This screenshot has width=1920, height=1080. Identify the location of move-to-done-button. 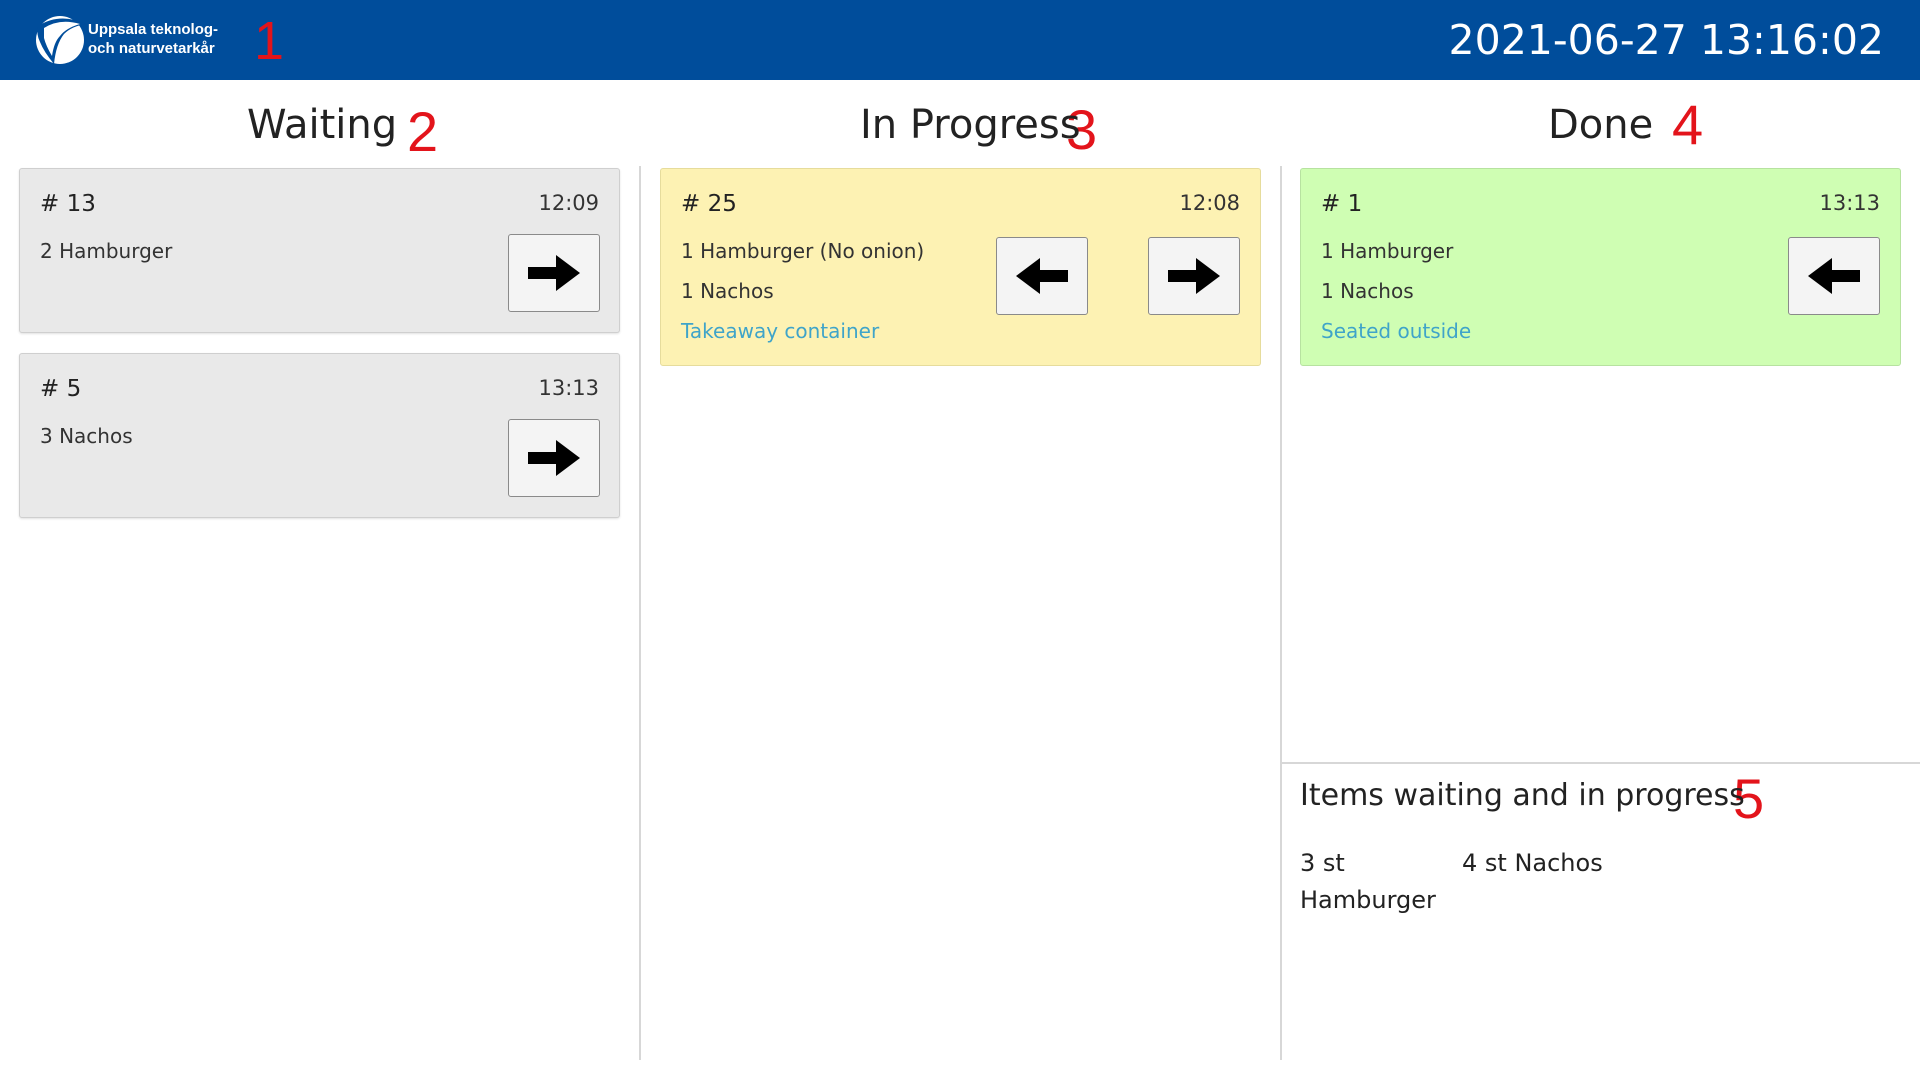
(1194, 276).